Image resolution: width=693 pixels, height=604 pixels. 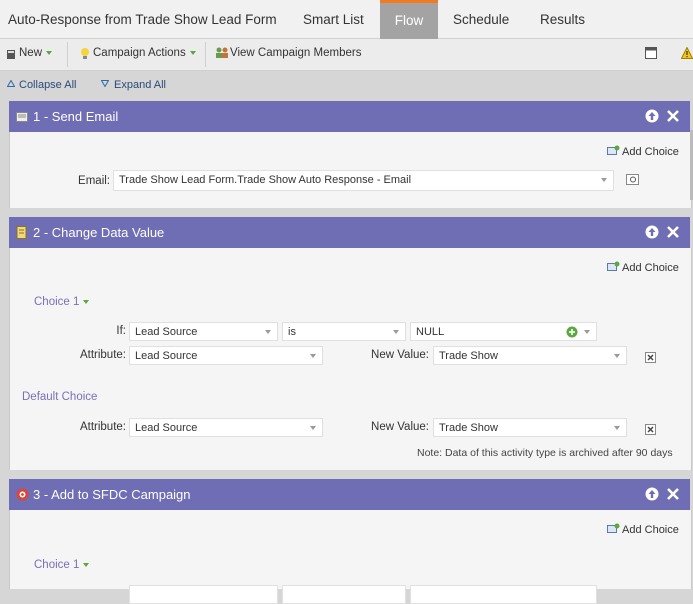 What do you see at coordinates (349, 494) in the screenshot?
I see `flow-step-header: 3 - Add to SFDC Campaign` at bounding box center [349, 494].